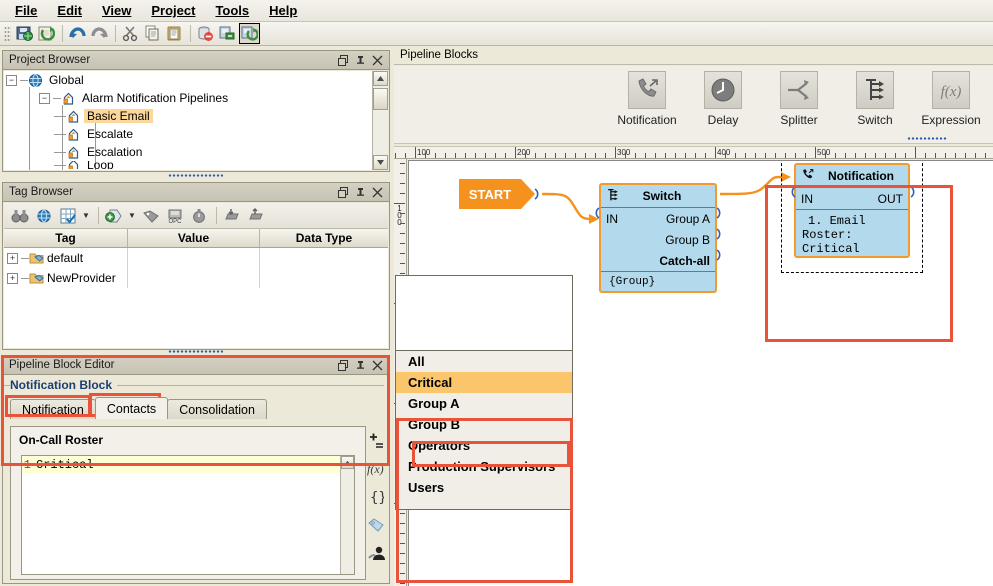  Describe the element at coordinates (199, 216) in the screenshot. I see `gauge-icon` at that location.